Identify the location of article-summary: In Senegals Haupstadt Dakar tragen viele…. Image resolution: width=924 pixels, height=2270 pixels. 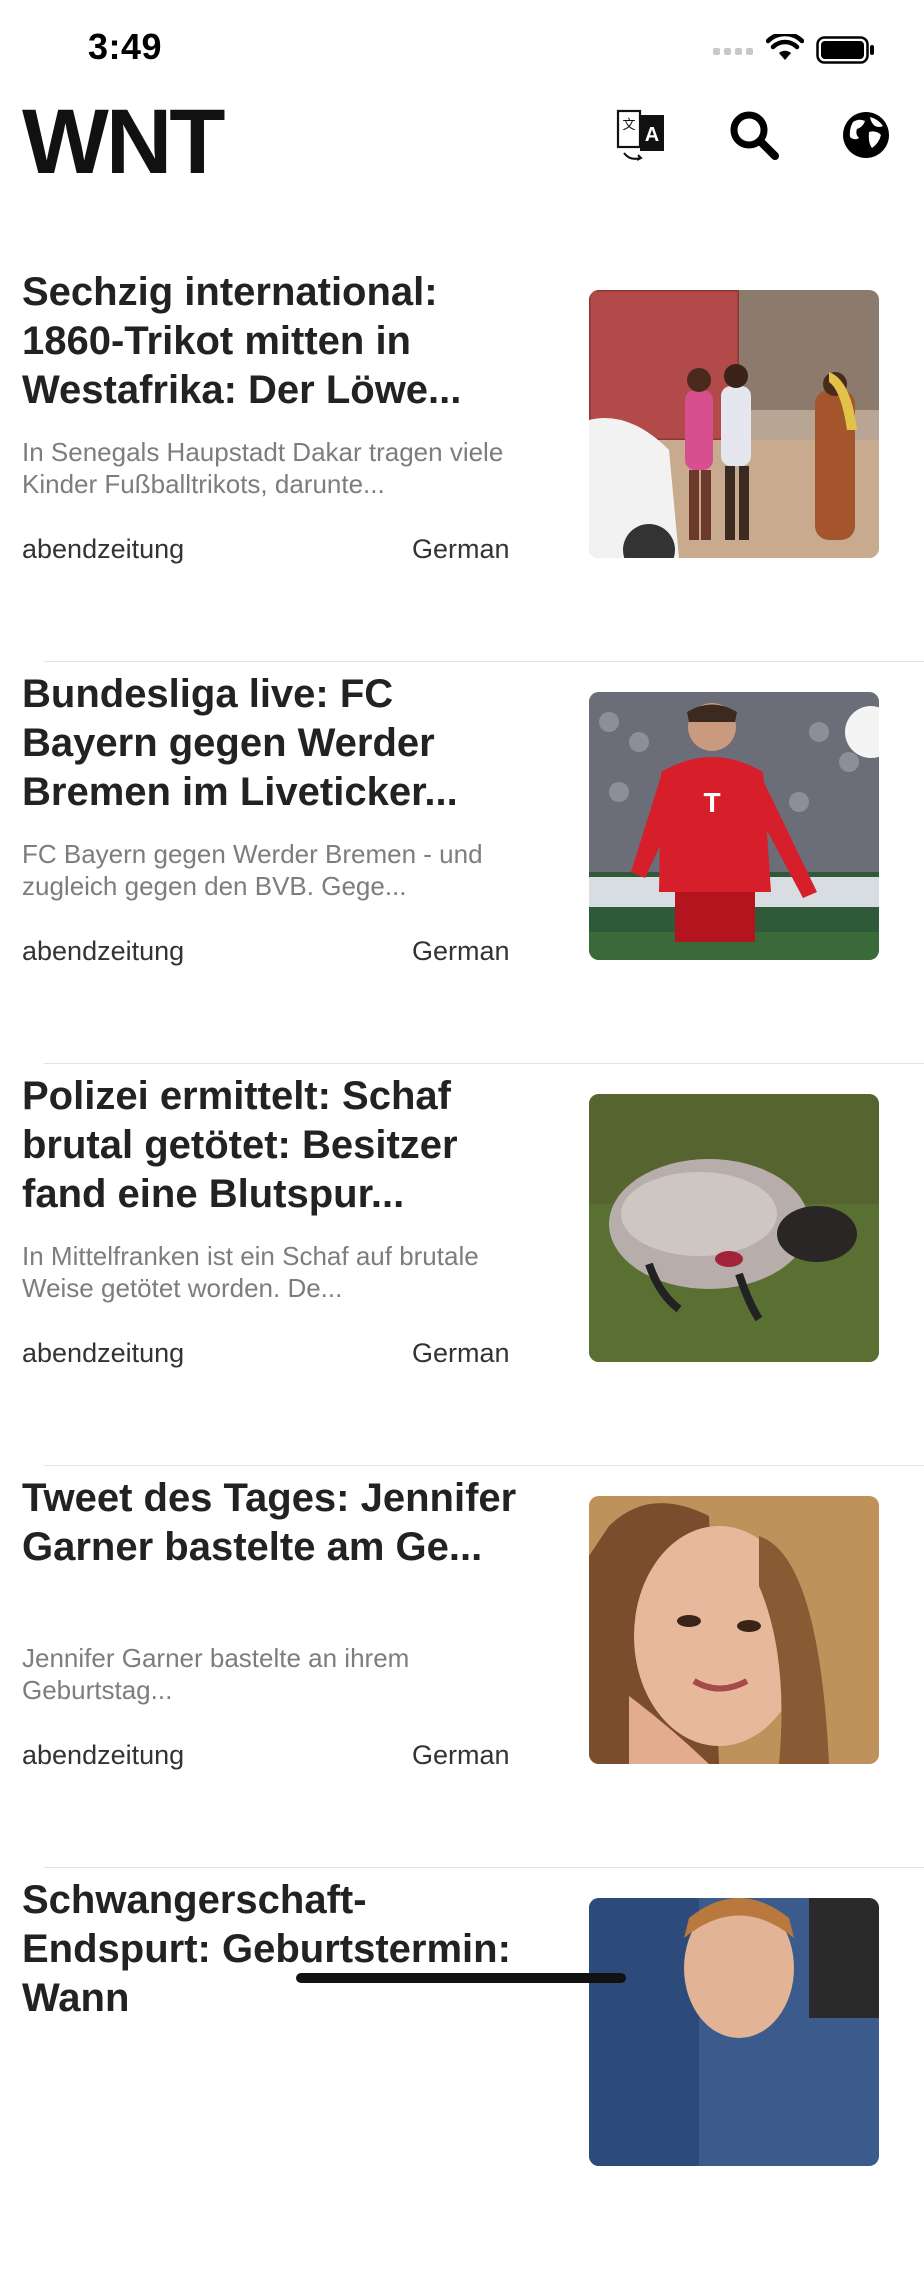
(263, 468).